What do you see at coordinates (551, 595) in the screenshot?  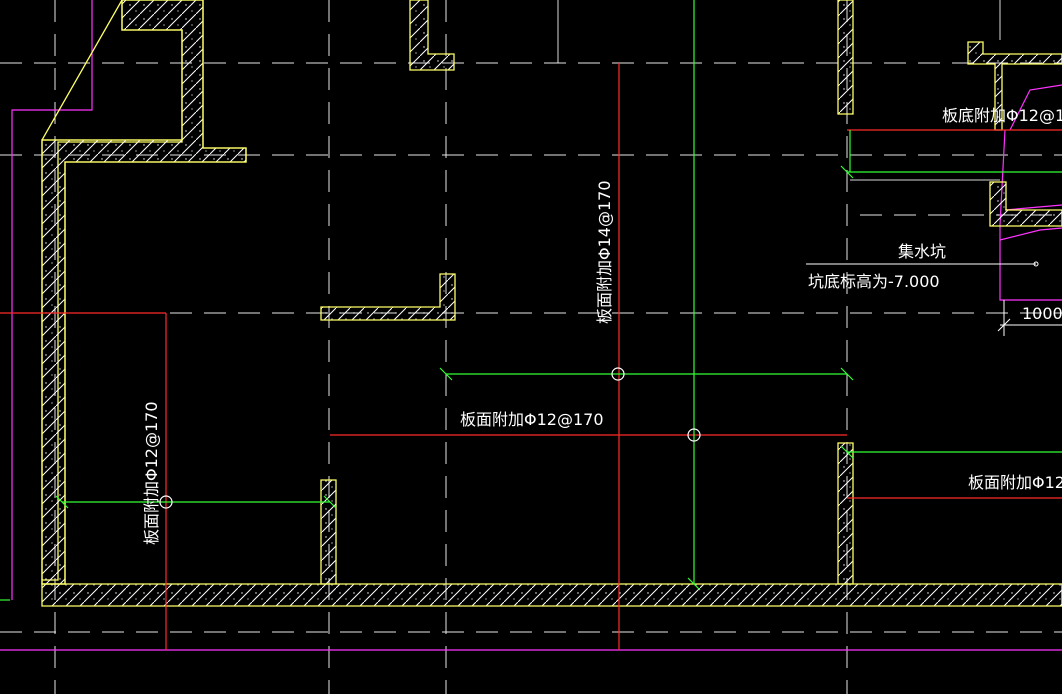 I see `wall-bottom` at bounding box center [551, 595].